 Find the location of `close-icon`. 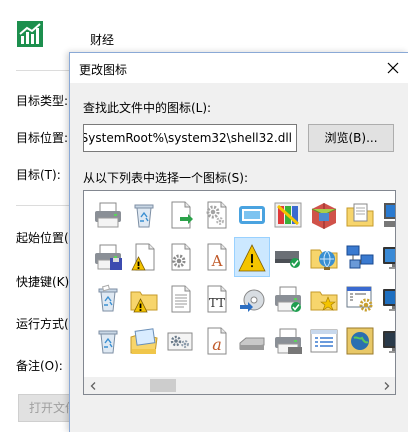

close-icon is located at coordinates (393, 68).